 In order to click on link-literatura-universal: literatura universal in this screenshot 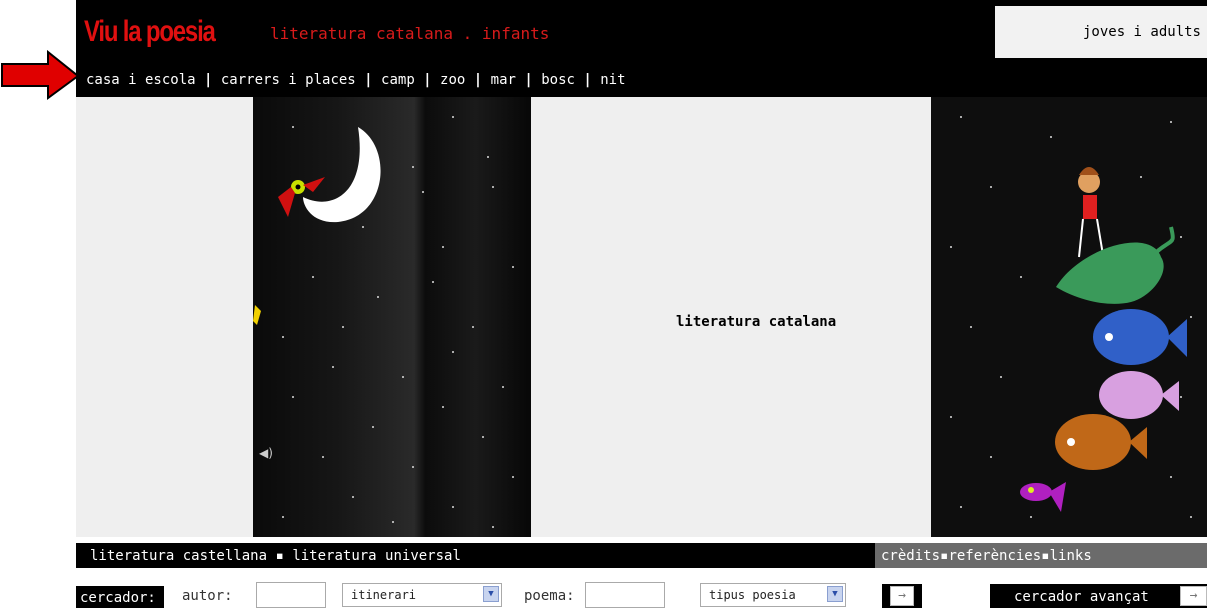, I will do `click(376, 556)`.